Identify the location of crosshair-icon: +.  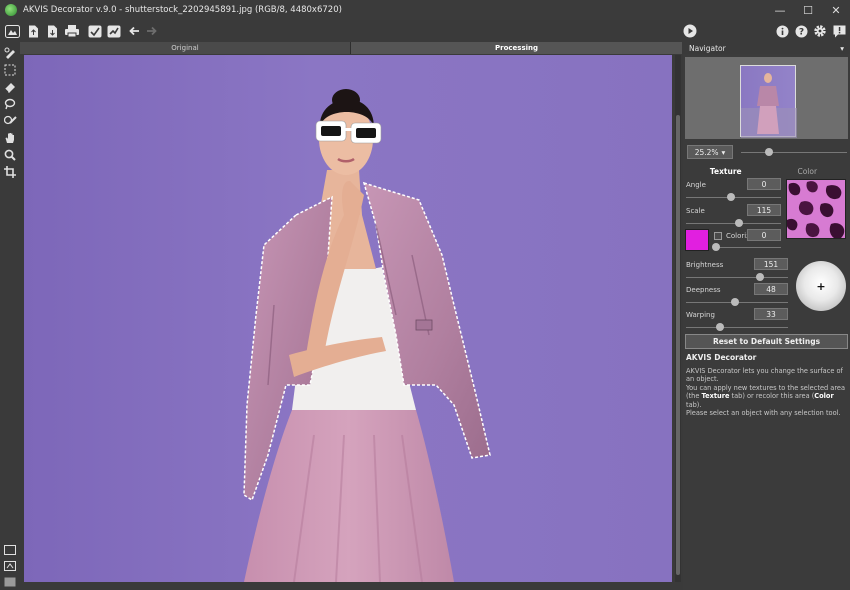
(821, 286).